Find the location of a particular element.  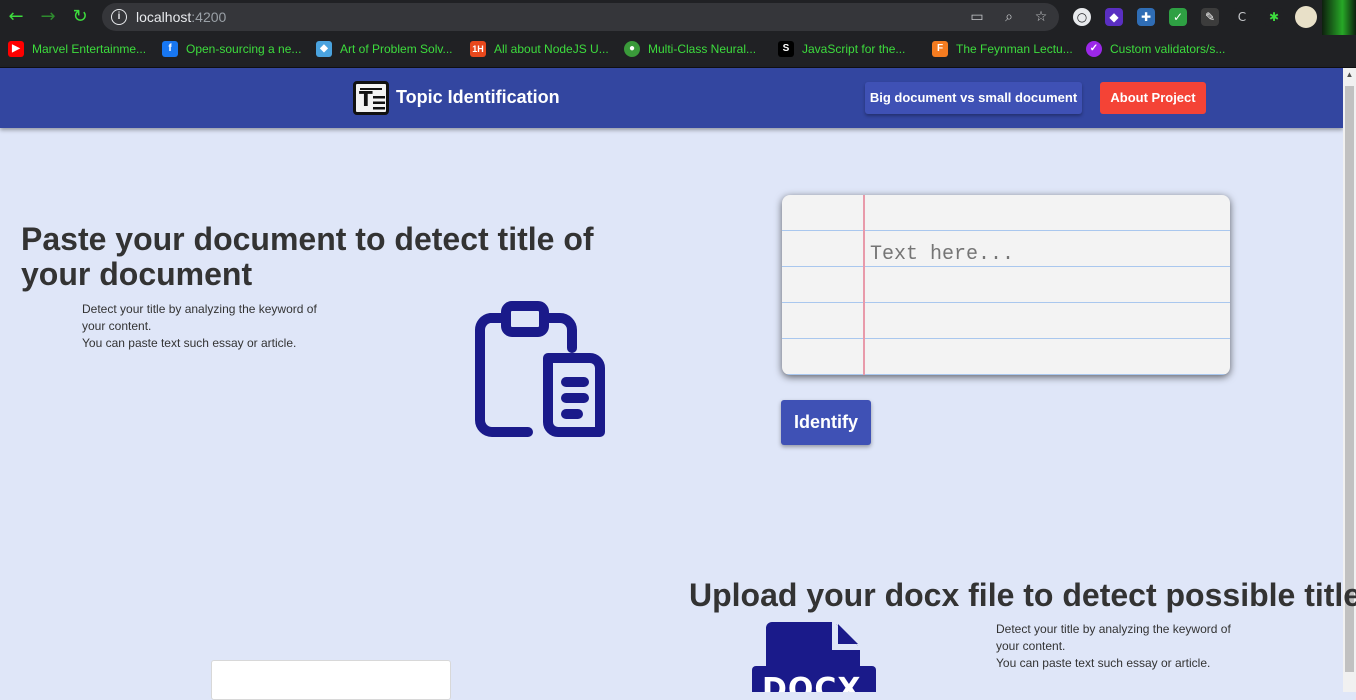

address-bar: i localhost:4200 ▭ ⌕ ☆ is located at coordinates (580, 17).